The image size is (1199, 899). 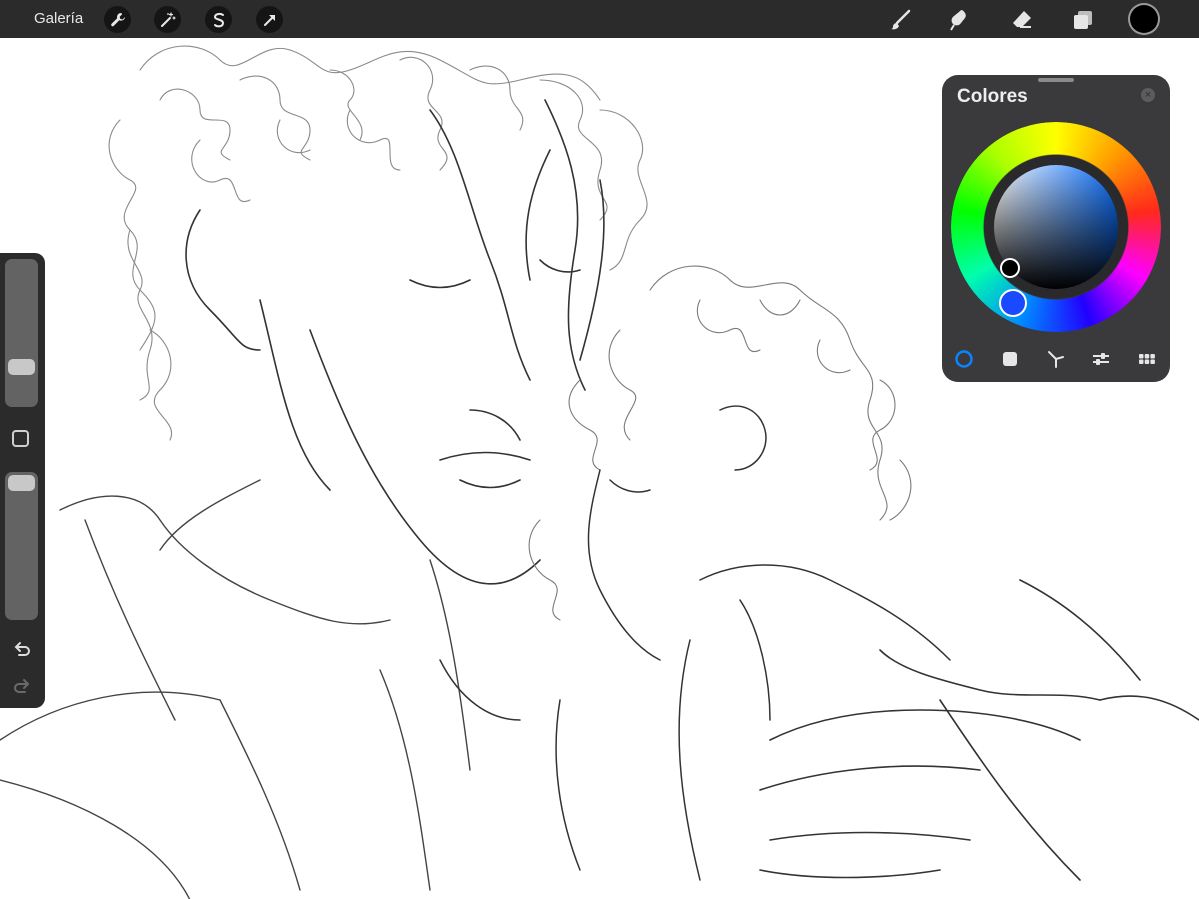 I want to click on top-toolbar: Galería, so click(x=599, y=19).